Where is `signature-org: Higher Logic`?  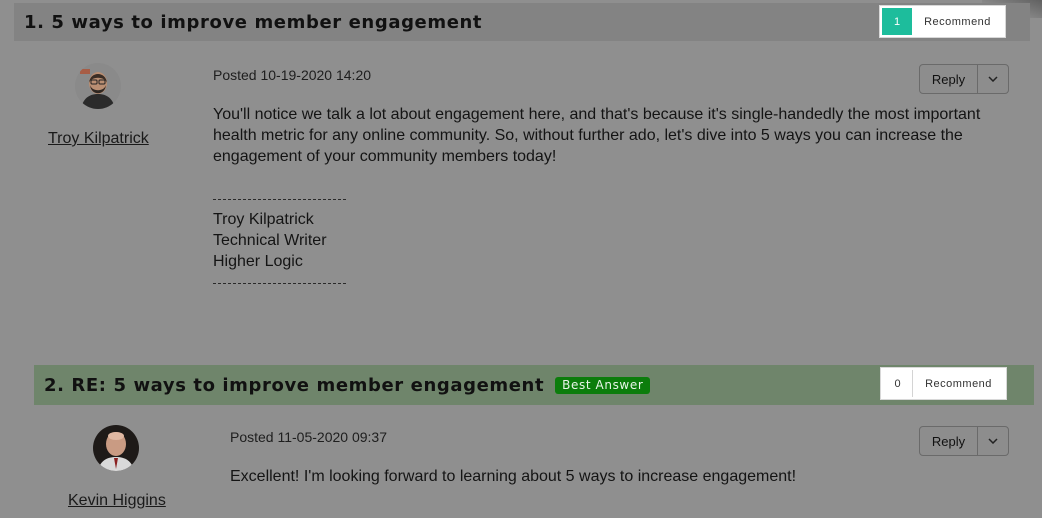 signature-org: Higher Logic is located at coordinates (258, 261).